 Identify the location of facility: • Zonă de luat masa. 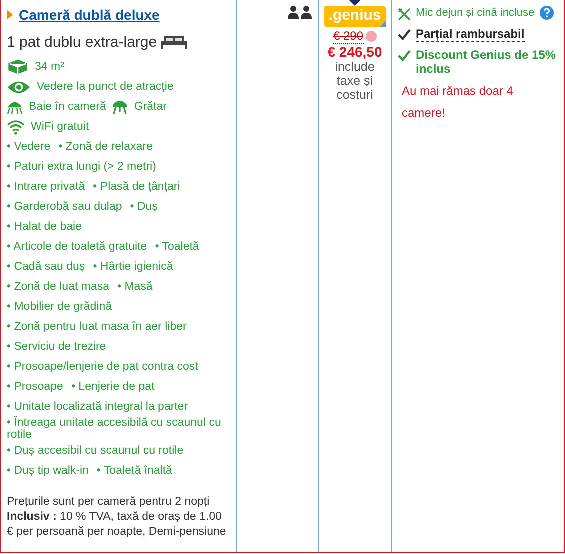
(58, 287).